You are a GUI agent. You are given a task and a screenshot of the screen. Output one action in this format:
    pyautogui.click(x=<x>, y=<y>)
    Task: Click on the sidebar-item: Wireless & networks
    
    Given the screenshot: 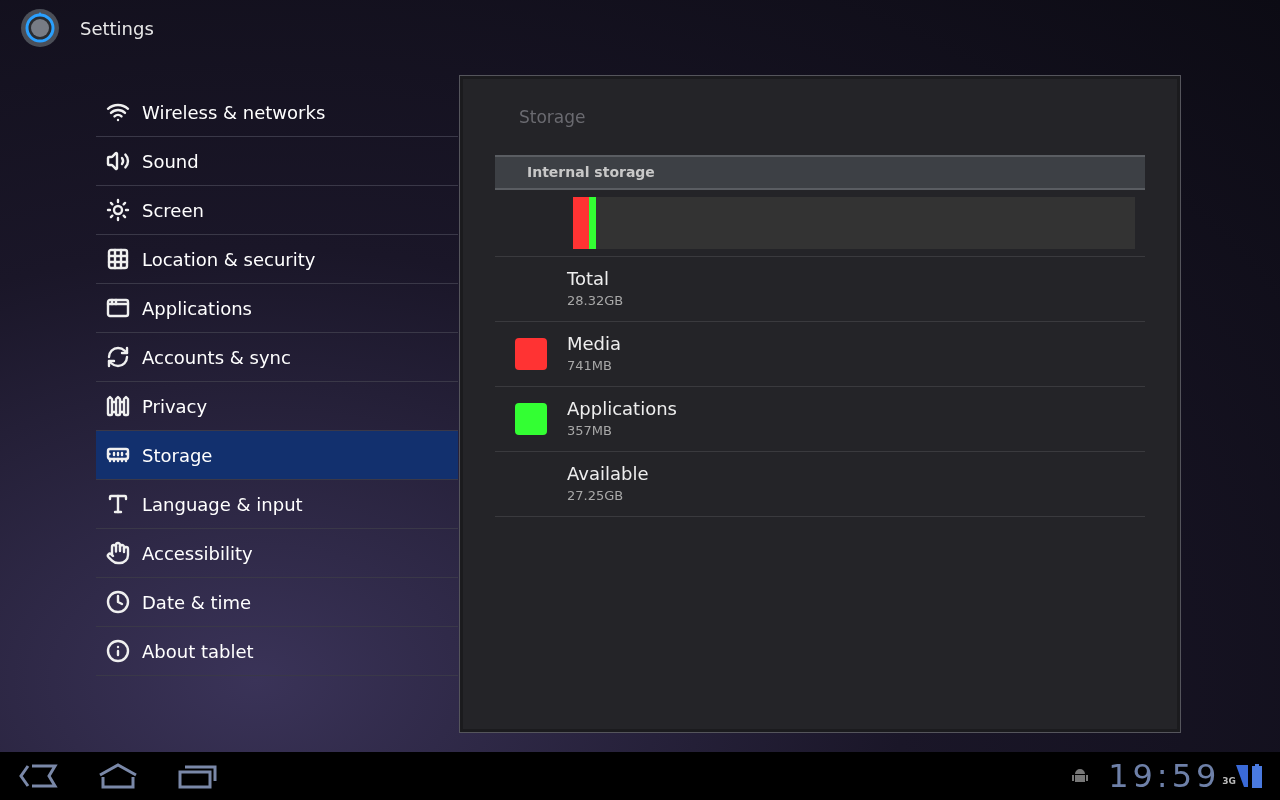 What is the action you would take?
    pyautogui.click(x=277, y=112)
    